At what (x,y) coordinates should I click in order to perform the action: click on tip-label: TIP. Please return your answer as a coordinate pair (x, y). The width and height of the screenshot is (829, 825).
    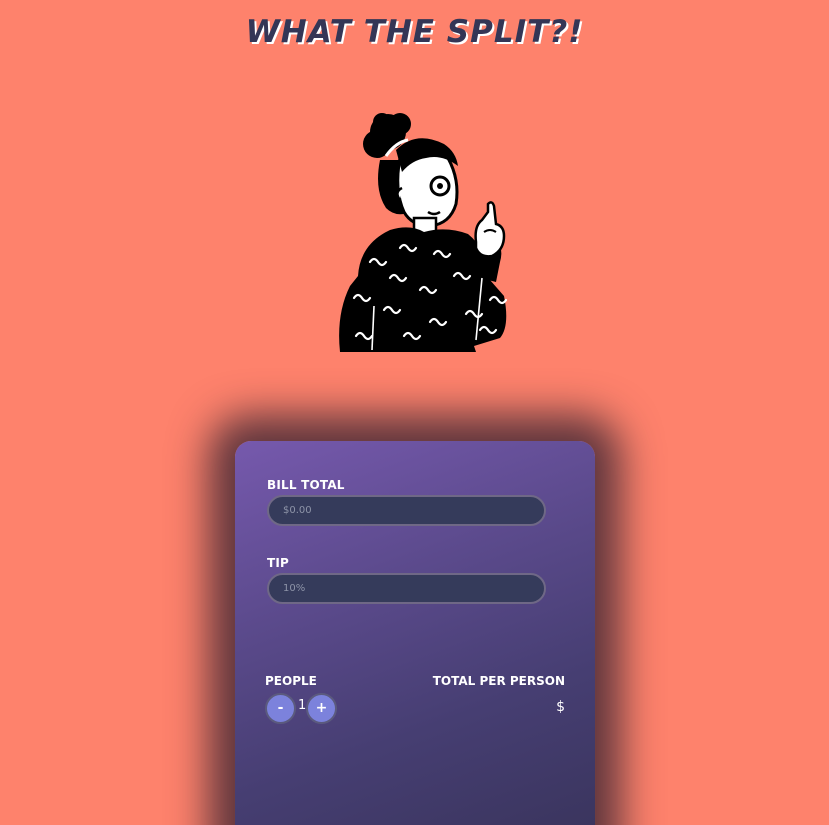
    Looking at the image, I should click on (278, 563).